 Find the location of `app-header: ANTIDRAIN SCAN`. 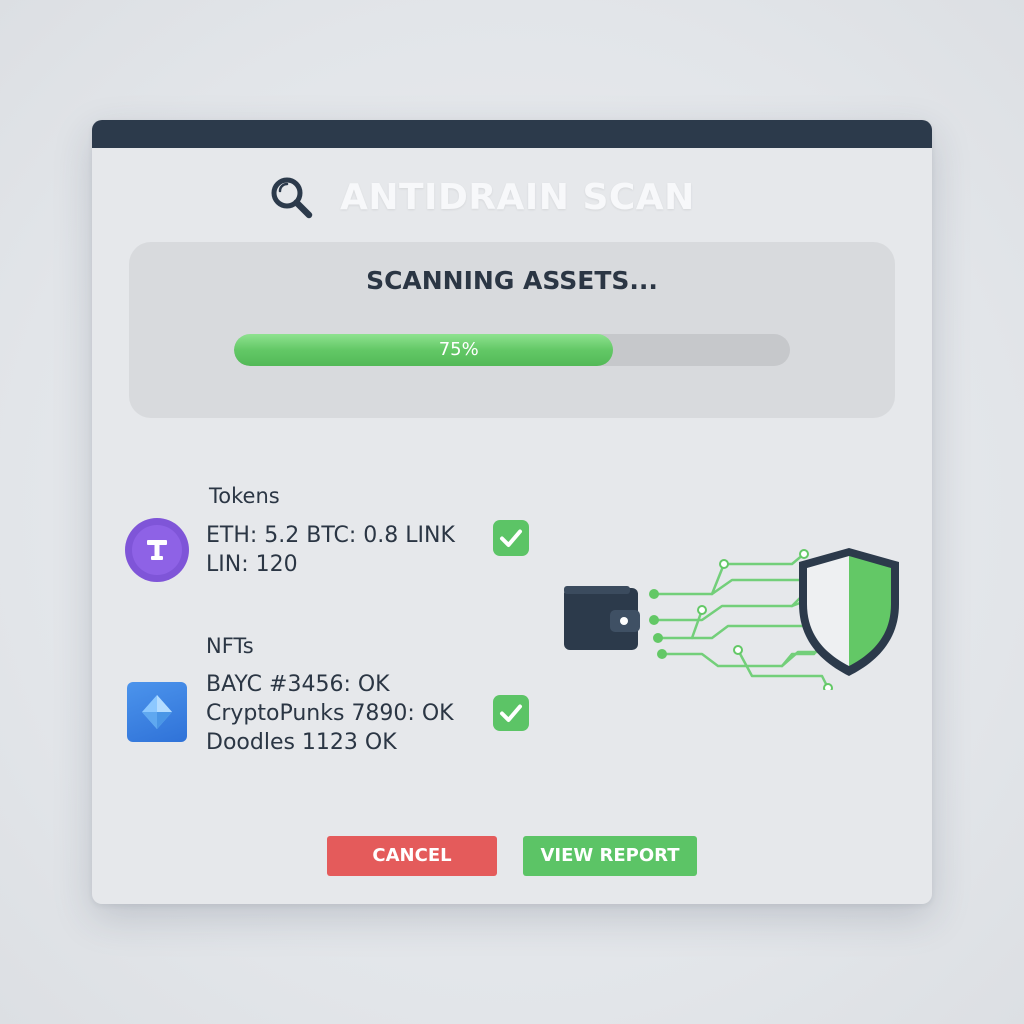

app-header: ANTIDRAIN SCAN is located at coordinates (481, 197).